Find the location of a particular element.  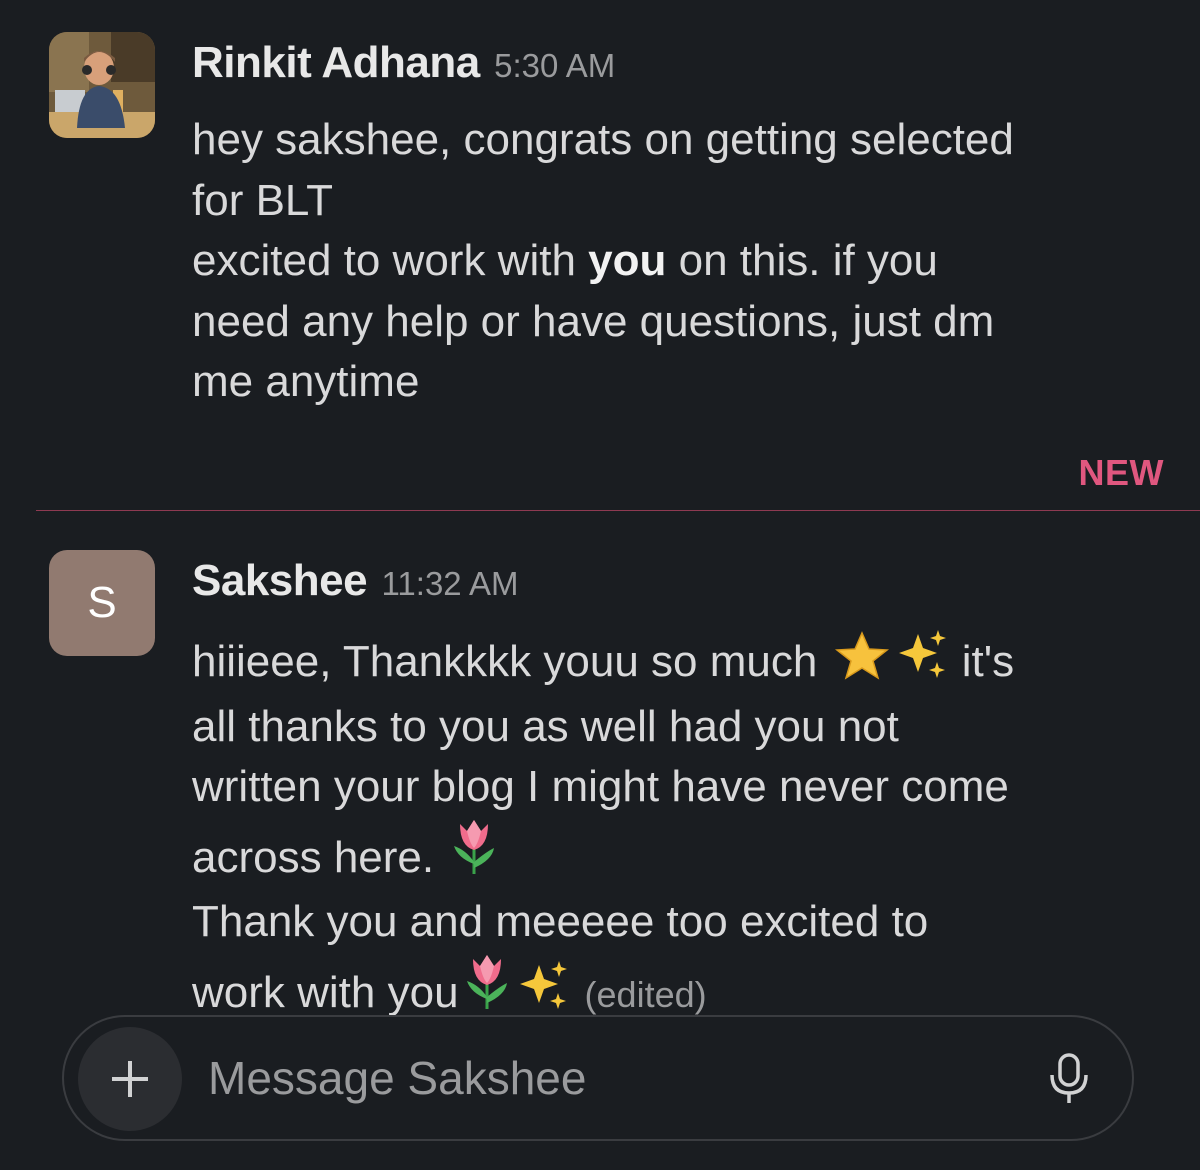

author-name: Rinkit Adhana is located at coordinates (336, 62).